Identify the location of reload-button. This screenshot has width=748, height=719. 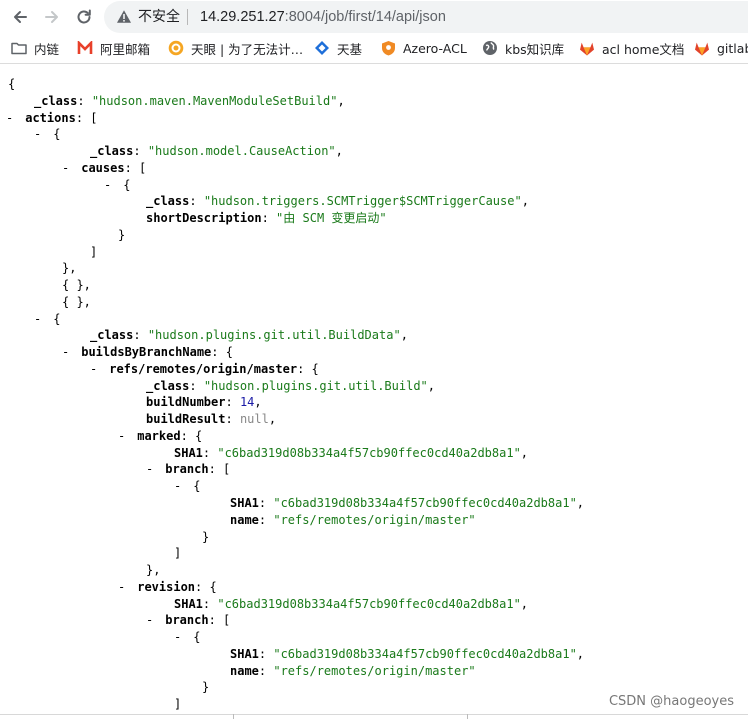
(84, 17).